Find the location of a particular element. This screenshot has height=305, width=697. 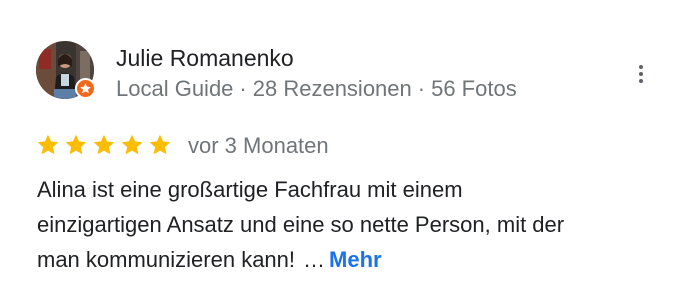

star-rating is located at coordinates (104, 145).